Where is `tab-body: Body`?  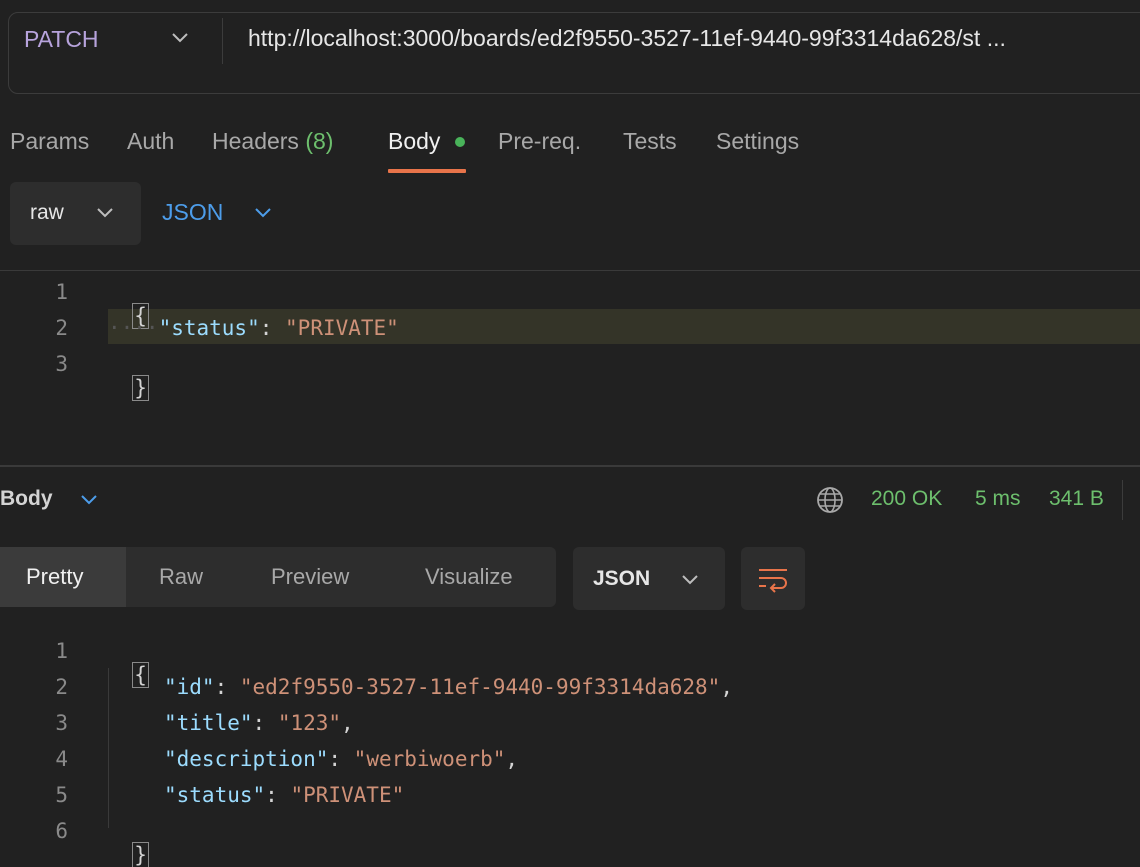
tab-body: Body is located at coordinates (414, 141).